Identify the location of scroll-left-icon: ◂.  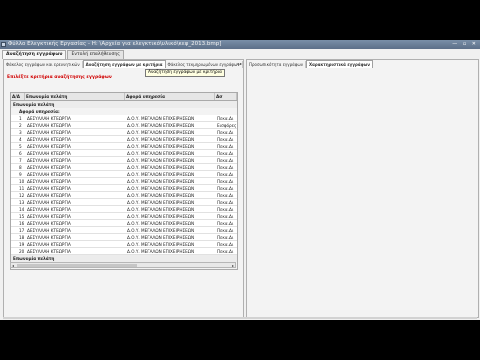
(13, 265).